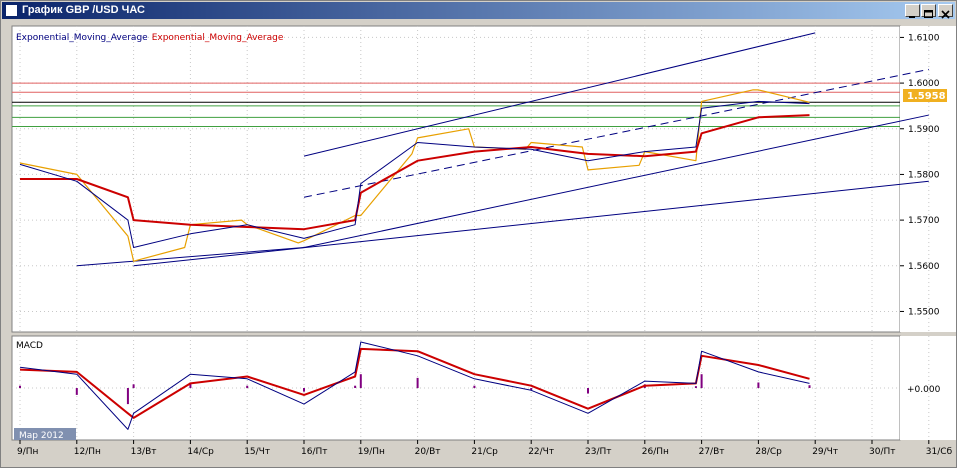 The width and height of the screenshot is (957, 468). What do you see at coordinates (924, 267) in the screenshot?
I see `y-tick-label: 1.5600` at bounding box center [924, 267].